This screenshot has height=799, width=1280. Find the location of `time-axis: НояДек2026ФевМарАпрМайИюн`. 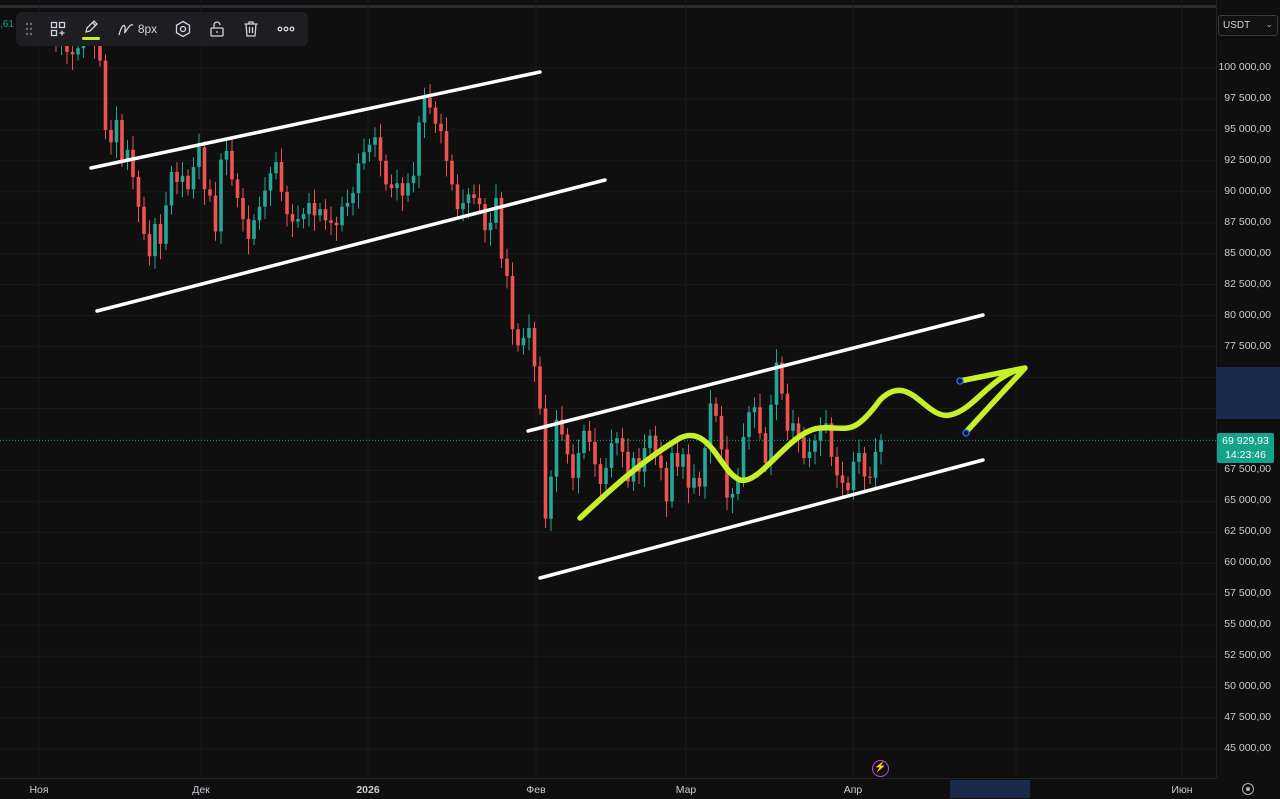

time-axis: НояДек2026ФевМарАпрМайИюн is located at coordinates (608, 788).